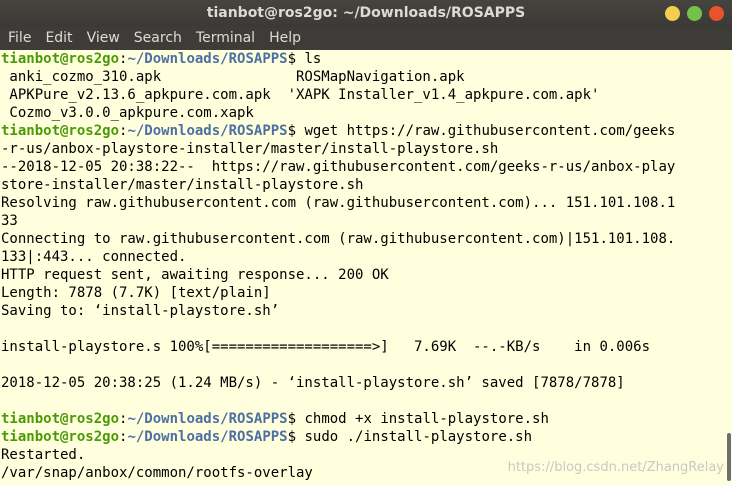 This screenshot has height=485, width=732. I want to click on output-line: 133|:443... connected., so click(94, 257).